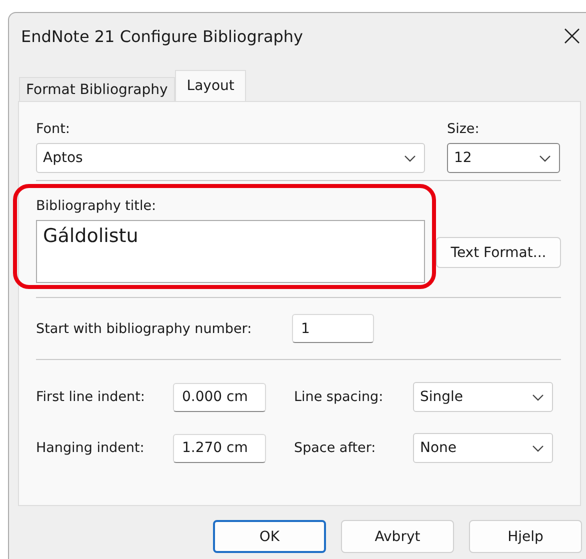 This screenshot has height=559, width=586. Describe the element at coordinates (53, 129) in the screenshot. I see `font-label: Font:` at that location.